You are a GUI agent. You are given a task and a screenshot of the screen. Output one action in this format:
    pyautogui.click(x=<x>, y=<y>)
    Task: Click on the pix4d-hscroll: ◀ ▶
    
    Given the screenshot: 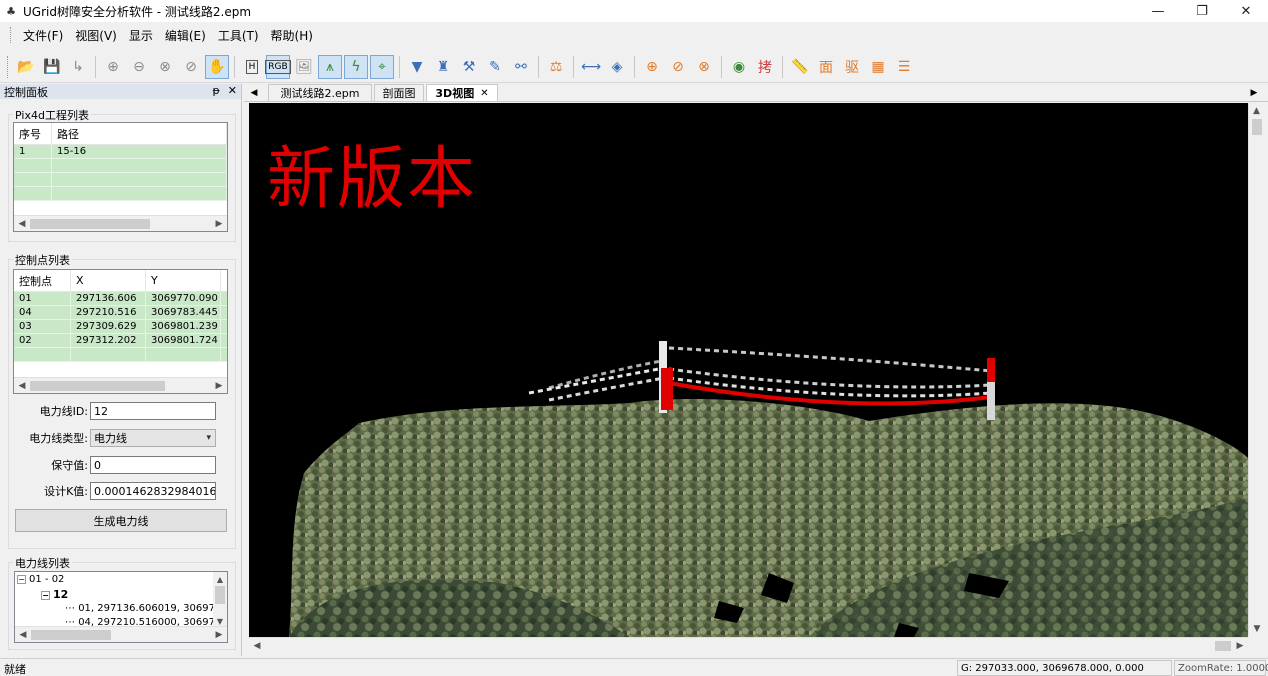 What is the action you would take?
    pyautogui.click(x=120, y=223)
    